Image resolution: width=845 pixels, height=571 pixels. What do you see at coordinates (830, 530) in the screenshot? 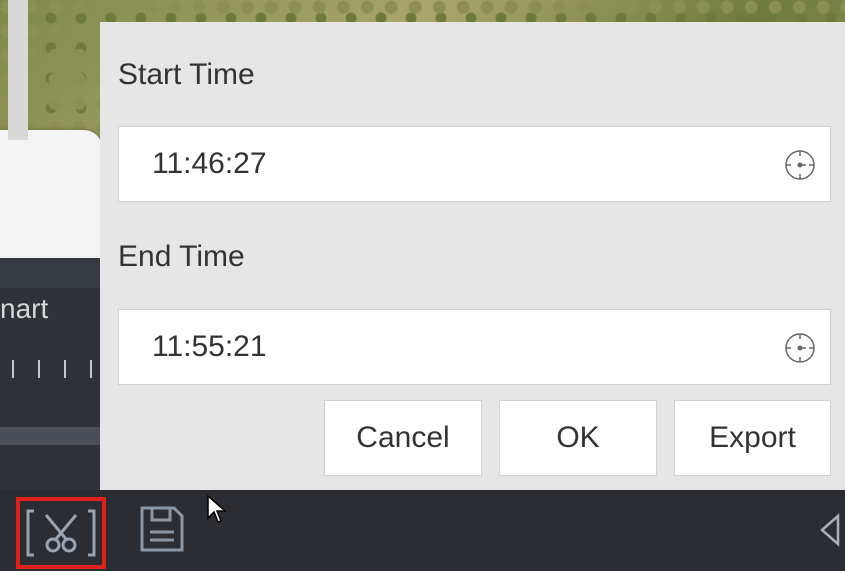
I see `collapse-icon` at bounding box center [830, 530].